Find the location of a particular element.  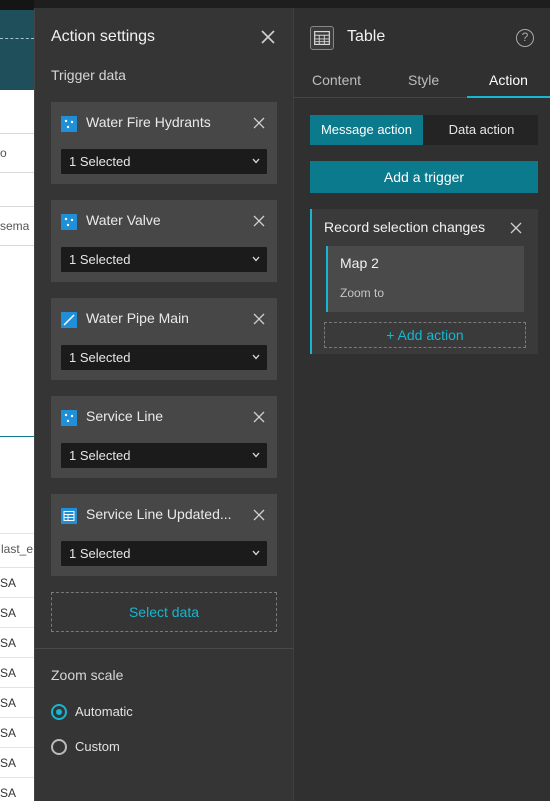

data-source-card: Service Line Updated... 1 Selected is located at coordinates (164, 535).